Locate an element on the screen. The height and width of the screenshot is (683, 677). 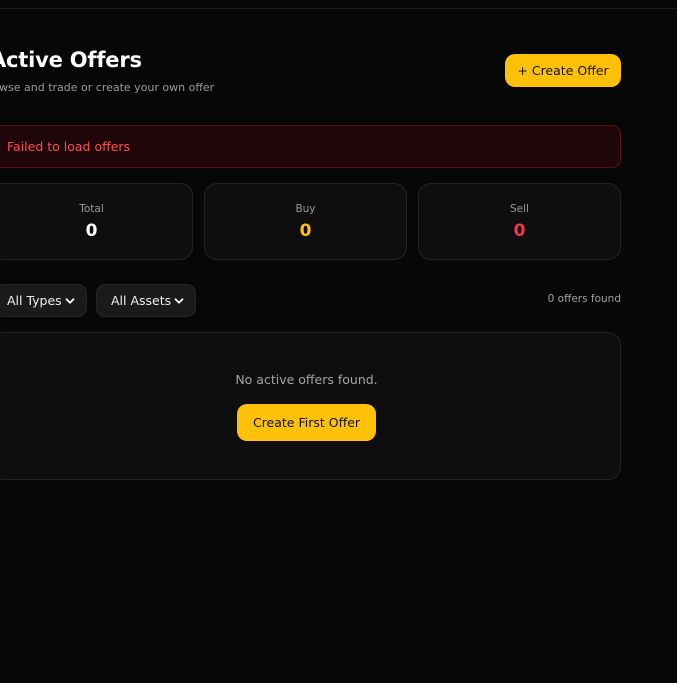
stat-label-buy: Buy is located at coordinates (305, 208).